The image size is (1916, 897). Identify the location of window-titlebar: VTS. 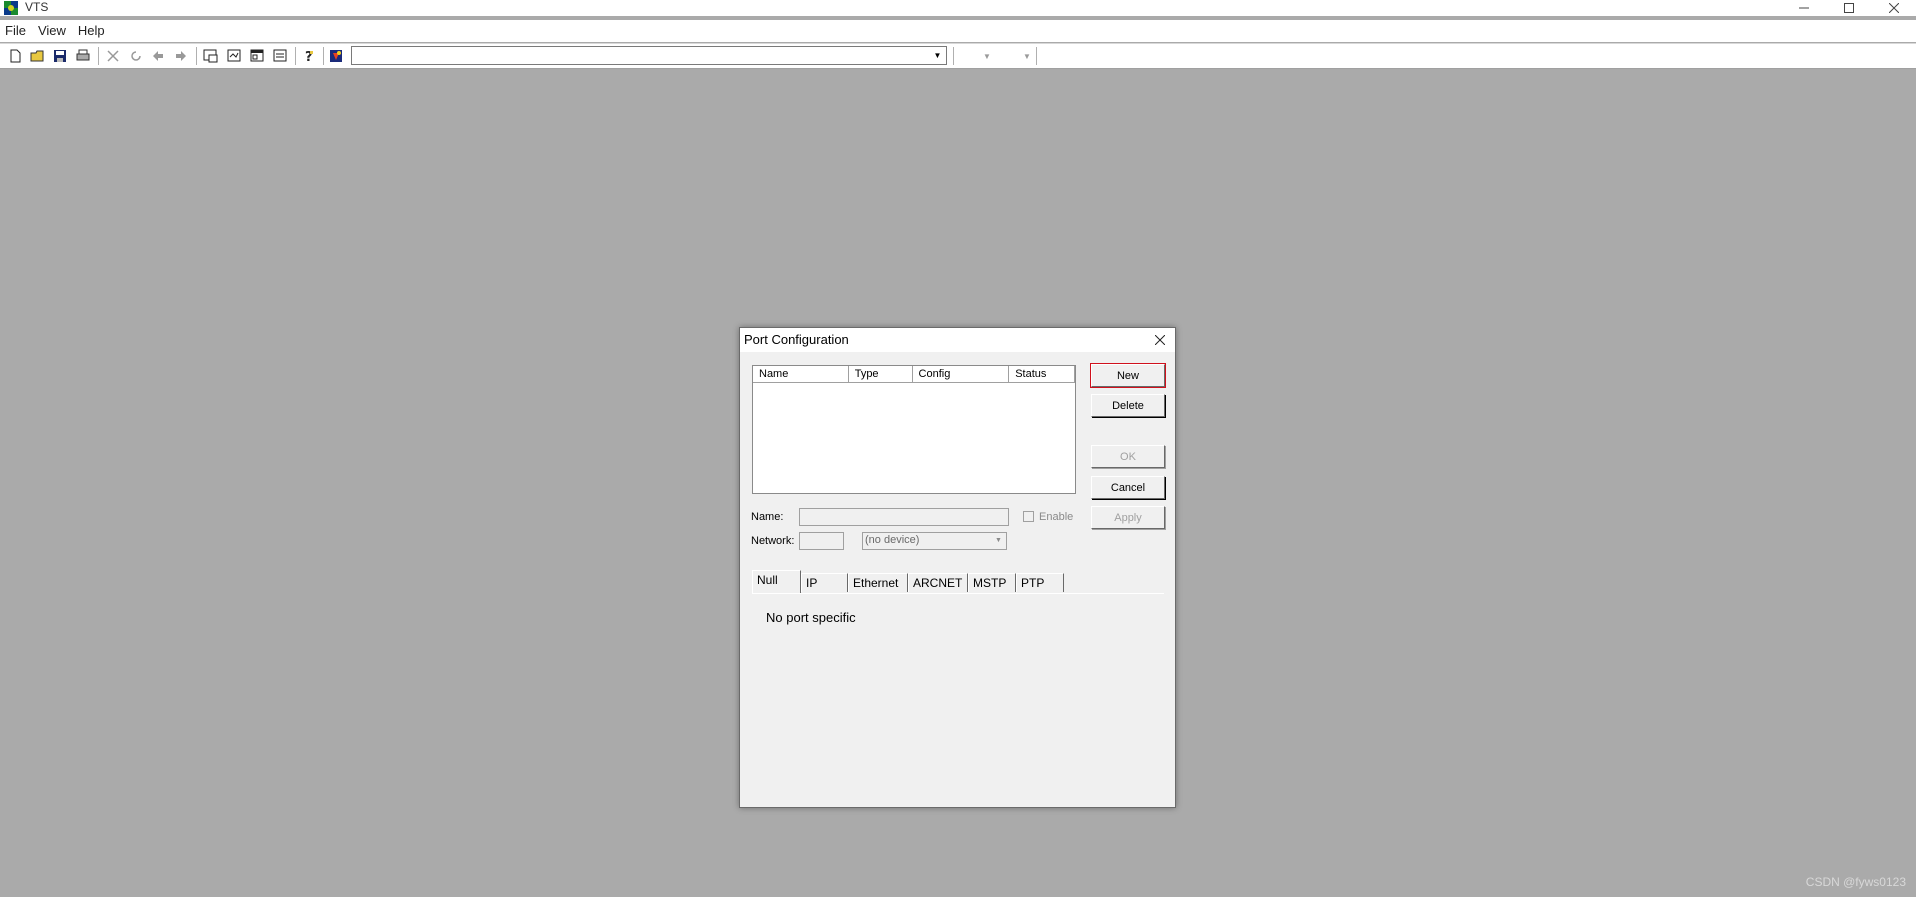
(958, 8).